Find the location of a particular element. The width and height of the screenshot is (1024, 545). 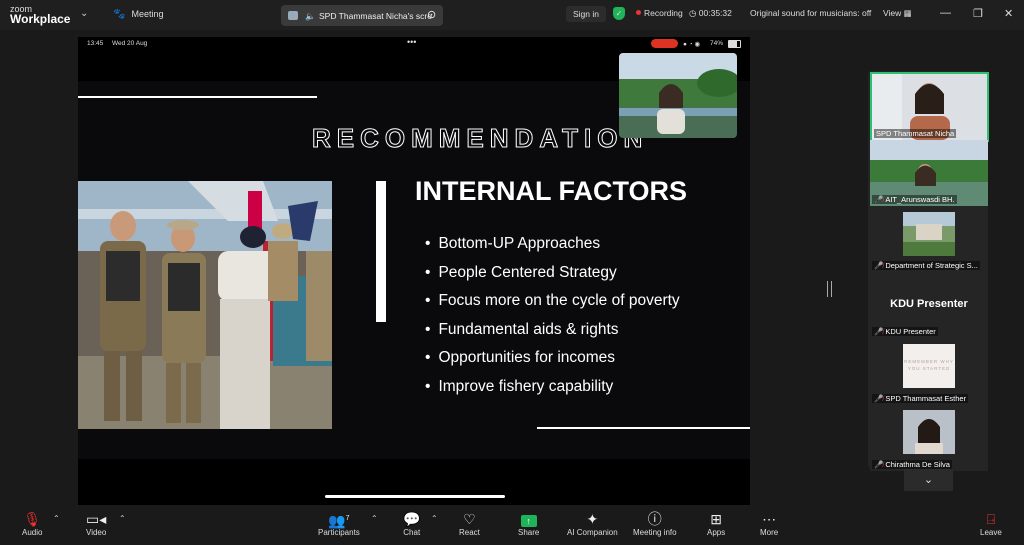

chat-icon: 💬 is located at coordinates (412, 519).